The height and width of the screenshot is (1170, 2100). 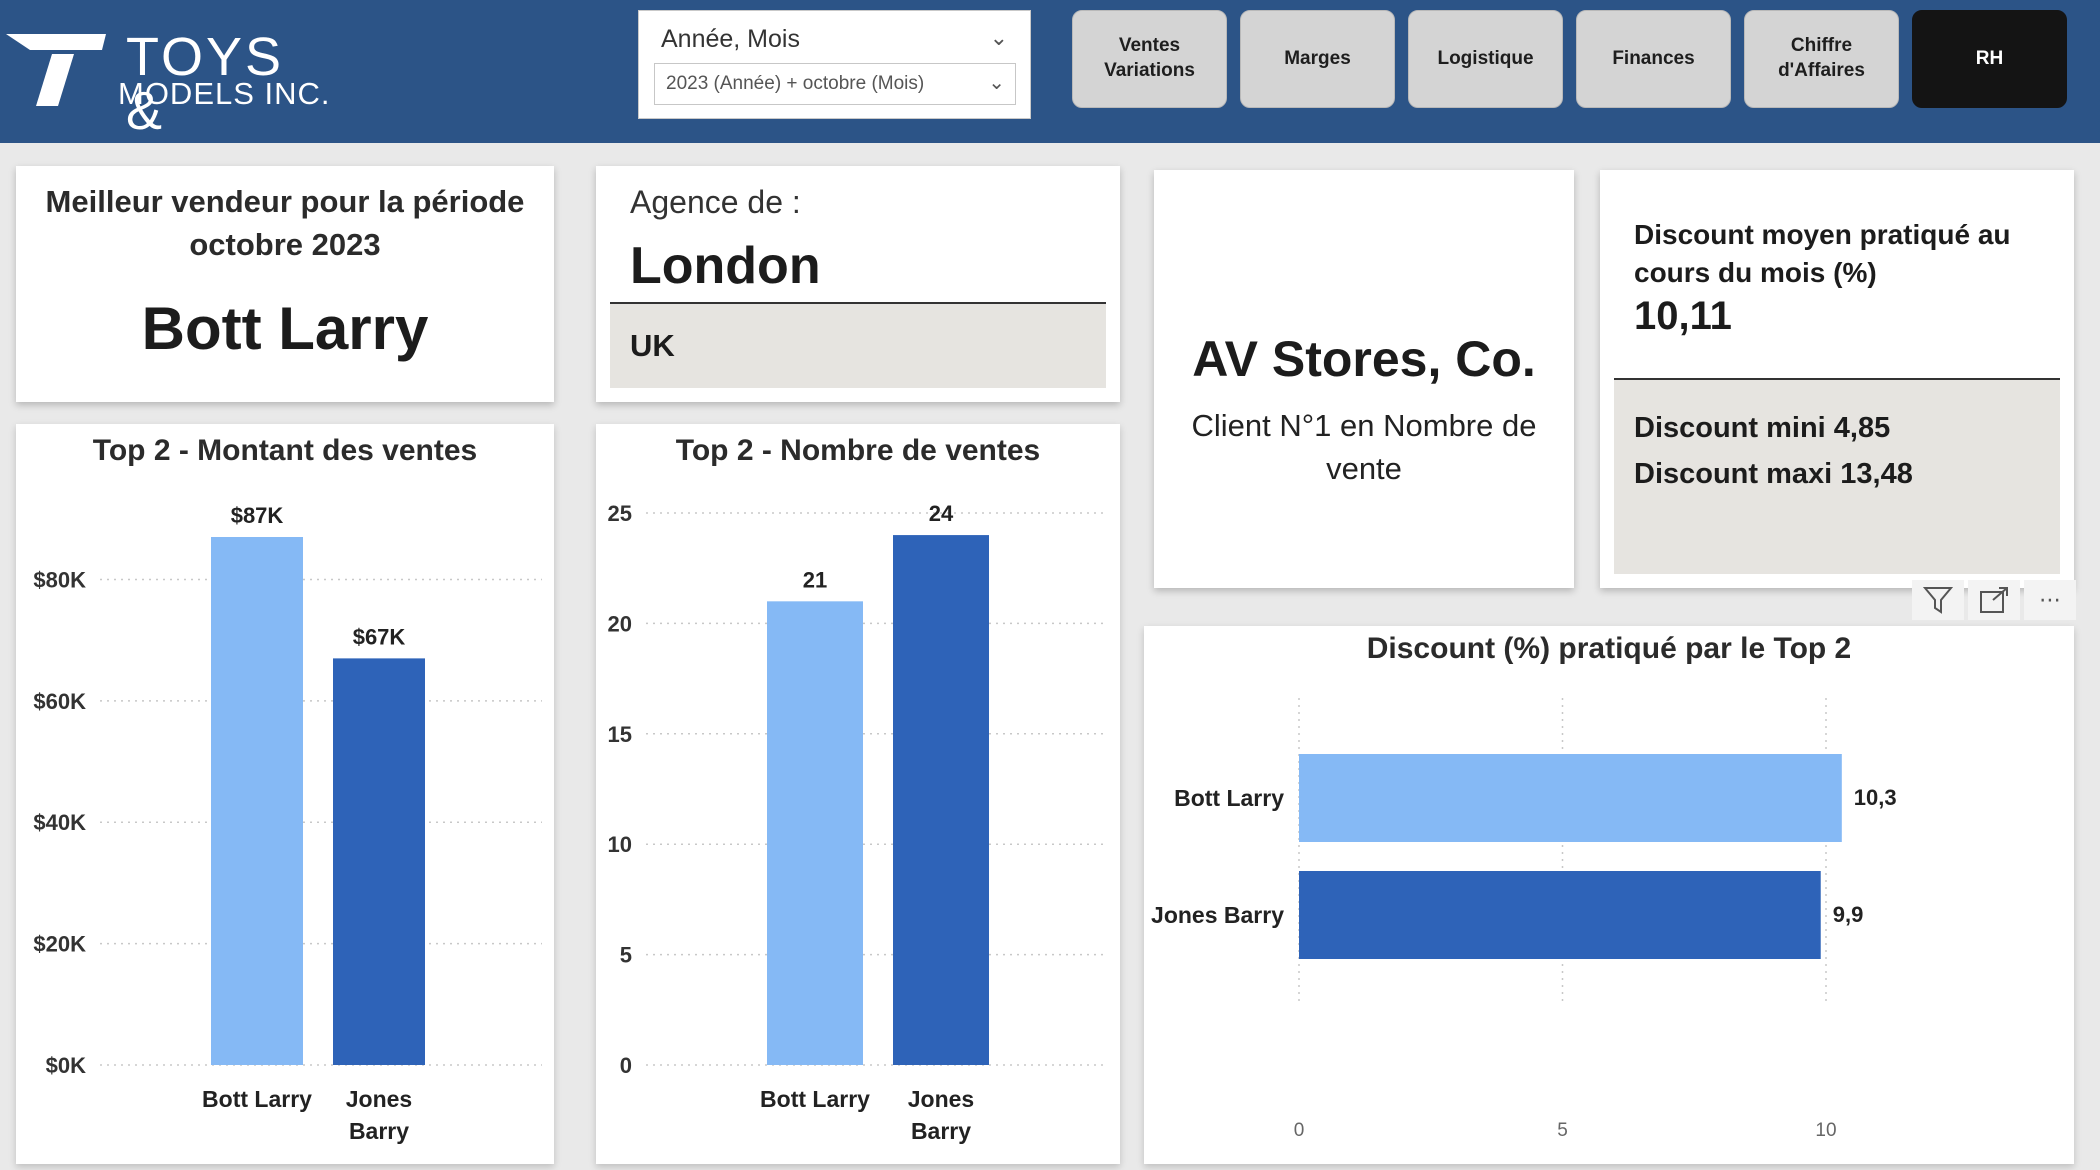 What do you see at coordinates (285, 201) in the screenshot?
I see `best-seller-title-line1: Meilleur vendeur pour la période` at bounding box center [285, 201].